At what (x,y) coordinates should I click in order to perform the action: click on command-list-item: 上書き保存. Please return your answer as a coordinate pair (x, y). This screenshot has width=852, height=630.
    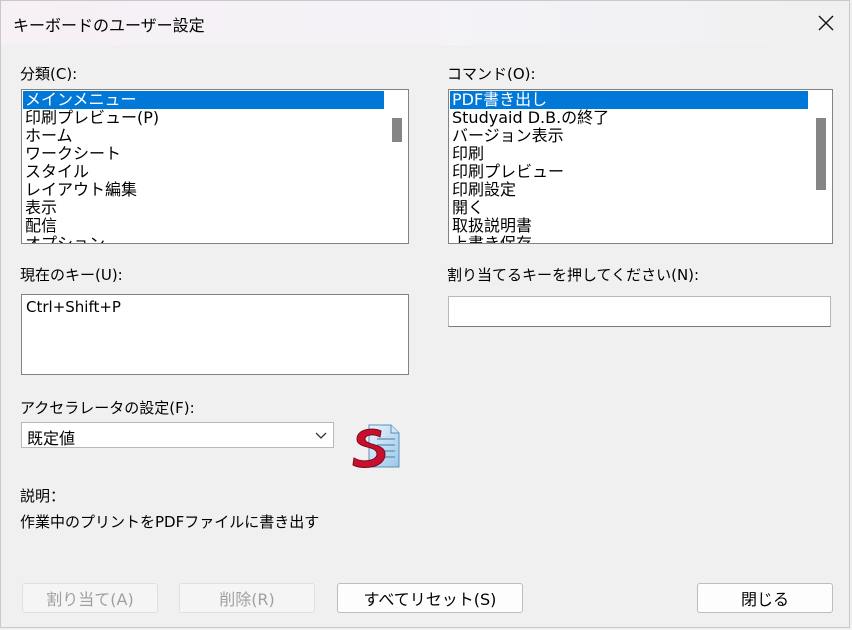
    Looking at the image, I should click on (629, 239).